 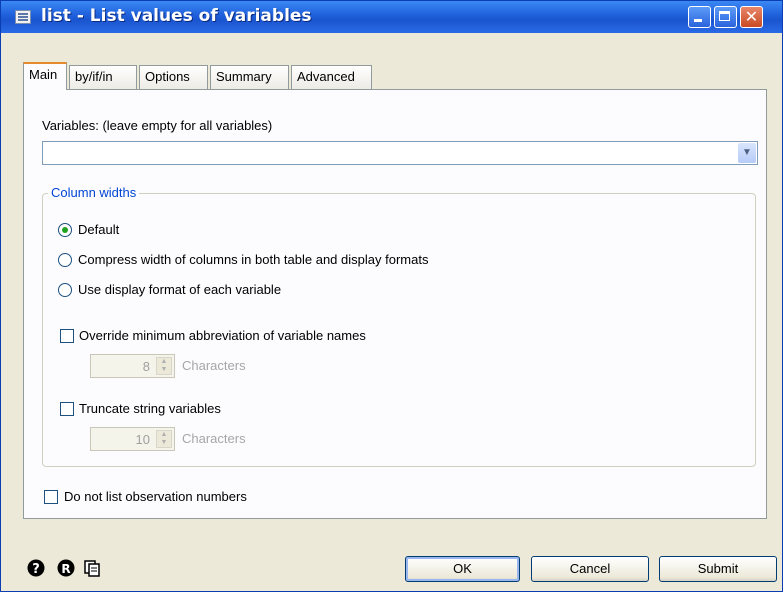 I want to click on submit-button: Submit, so click(x=718, y=569).